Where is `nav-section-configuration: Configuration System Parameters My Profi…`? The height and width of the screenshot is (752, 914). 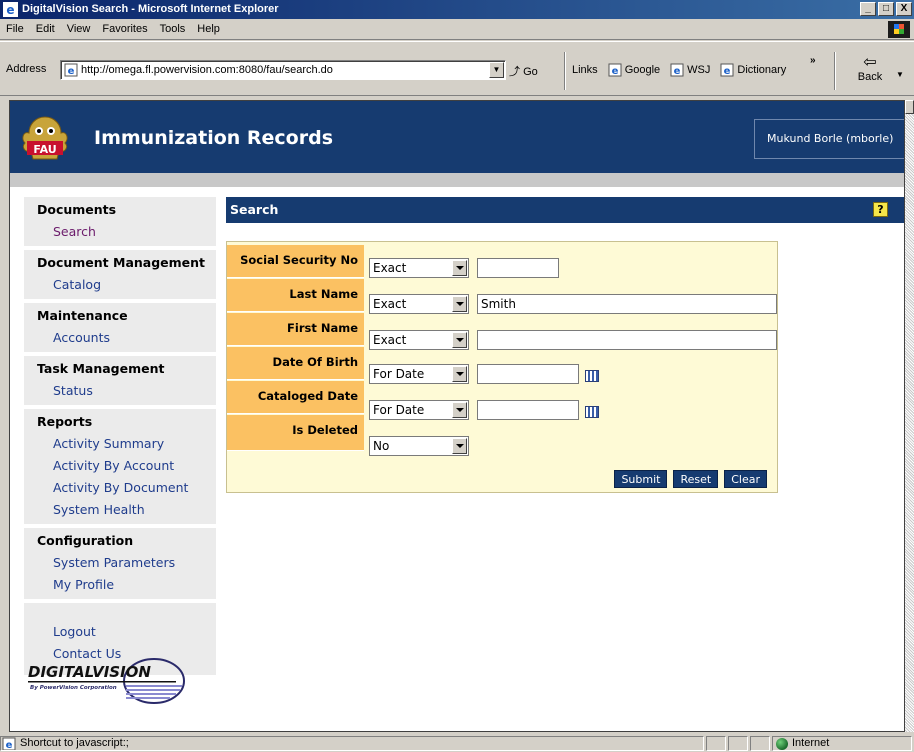 nav-section-configuration: Configuration System Parameters My Profi… is located at coordinates (120, 563).